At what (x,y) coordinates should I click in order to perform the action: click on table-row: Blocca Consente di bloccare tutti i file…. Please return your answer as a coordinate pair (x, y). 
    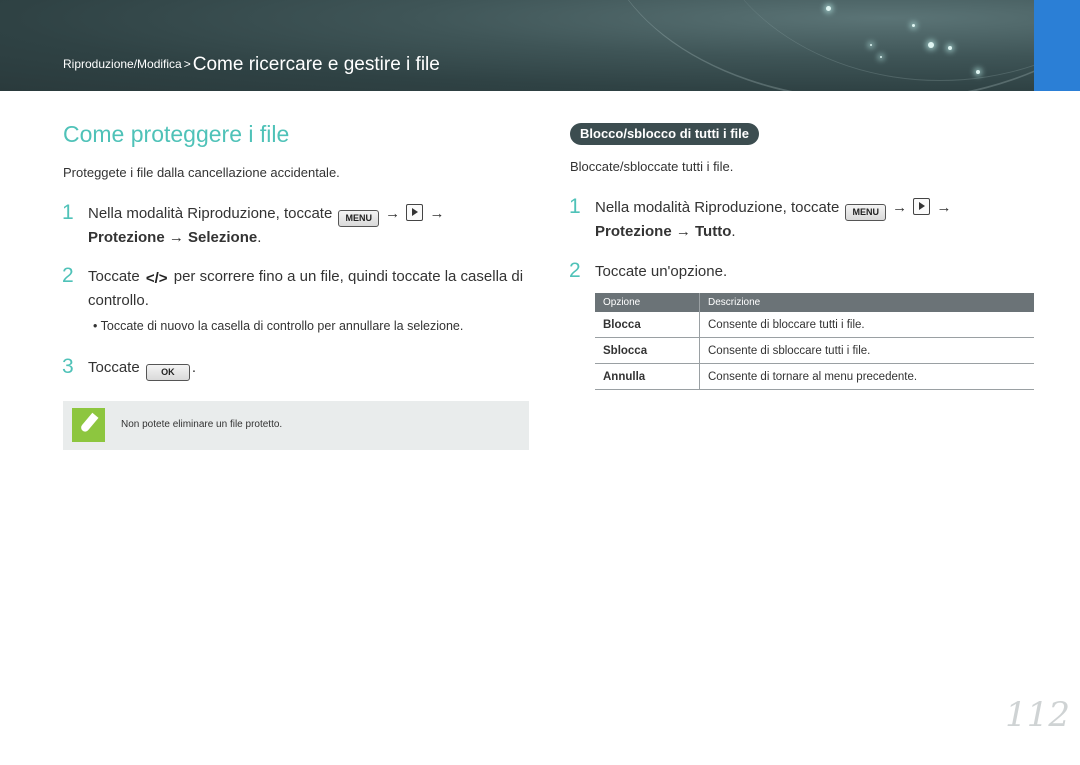
    Looking at the image, I should click on (814, 325).